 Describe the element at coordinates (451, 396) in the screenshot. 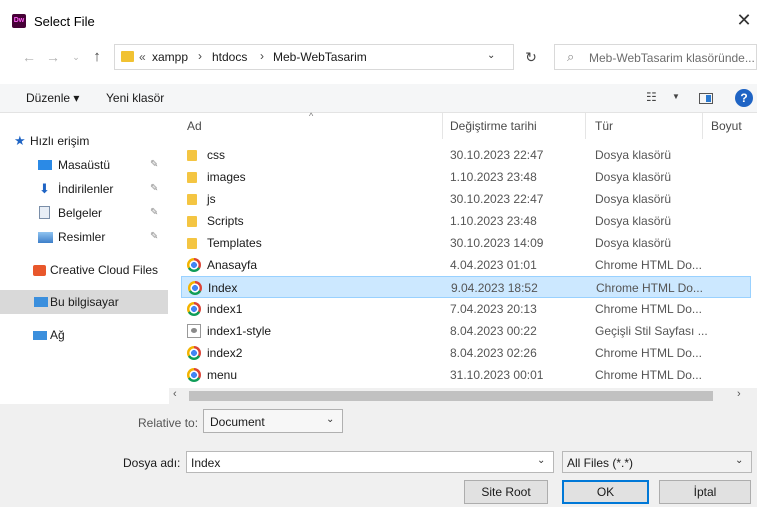

I see `scrollbar-thumb` at that location.